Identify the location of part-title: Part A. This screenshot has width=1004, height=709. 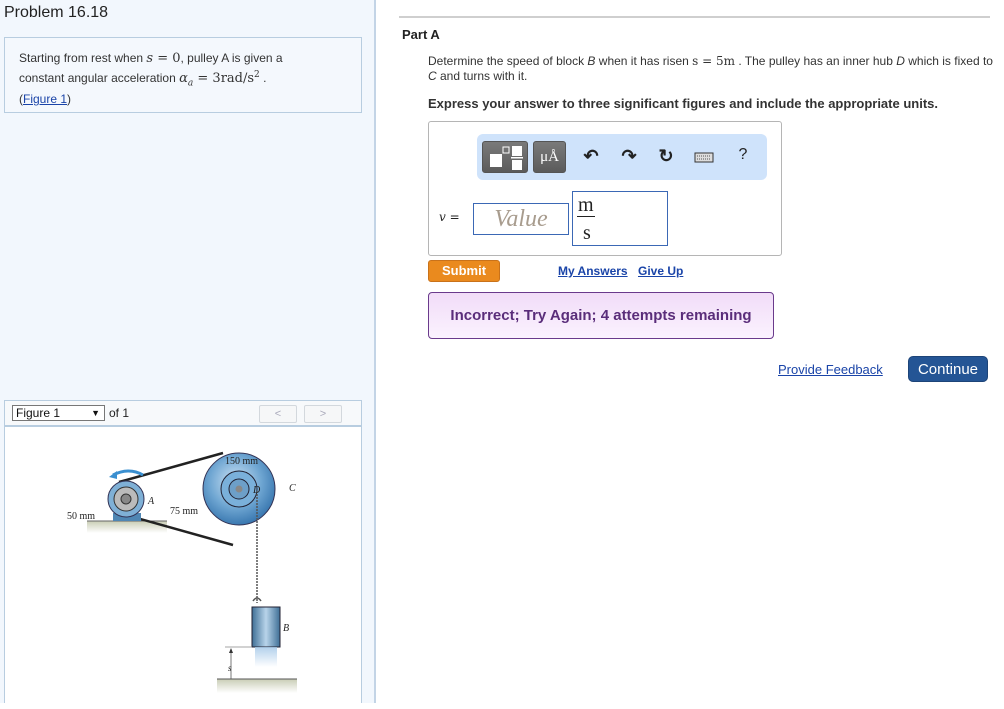
(421, 34).